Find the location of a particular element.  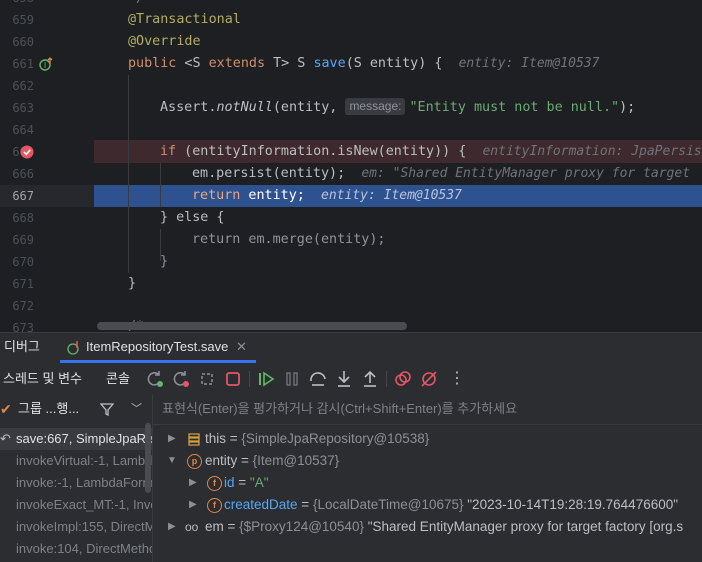

debug-tool-title: 디버그 is located at coordinates (22, 346).